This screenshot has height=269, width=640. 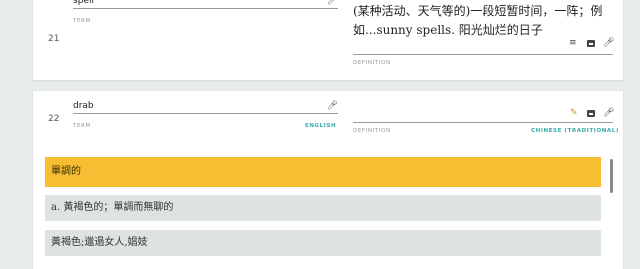 I want to click on definition-input, so click(x=483, y=122).